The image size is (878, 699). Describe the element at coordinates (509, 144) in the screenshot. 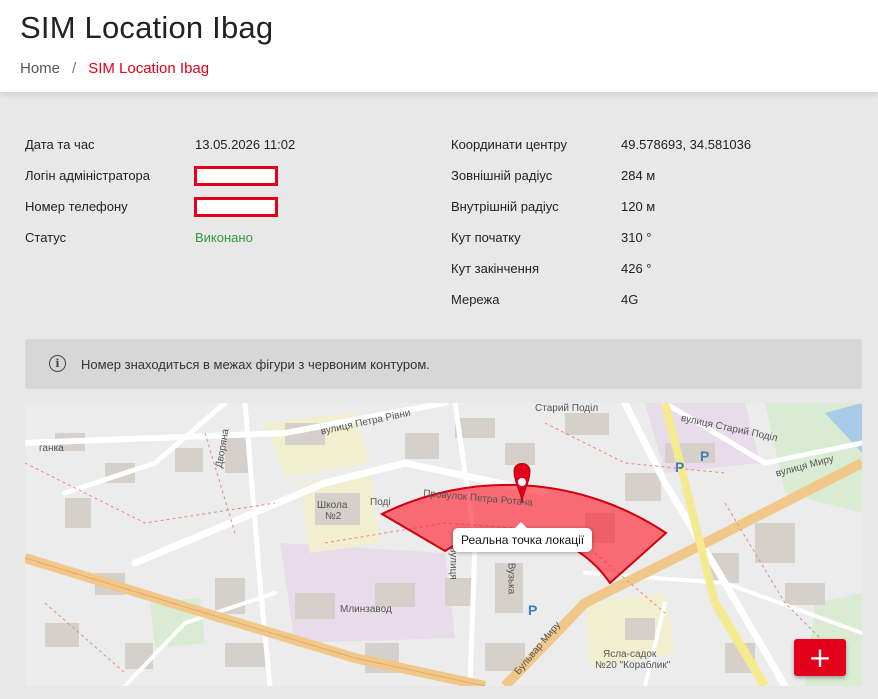

I see `center-coordinates-label: Координати центру` at that location.